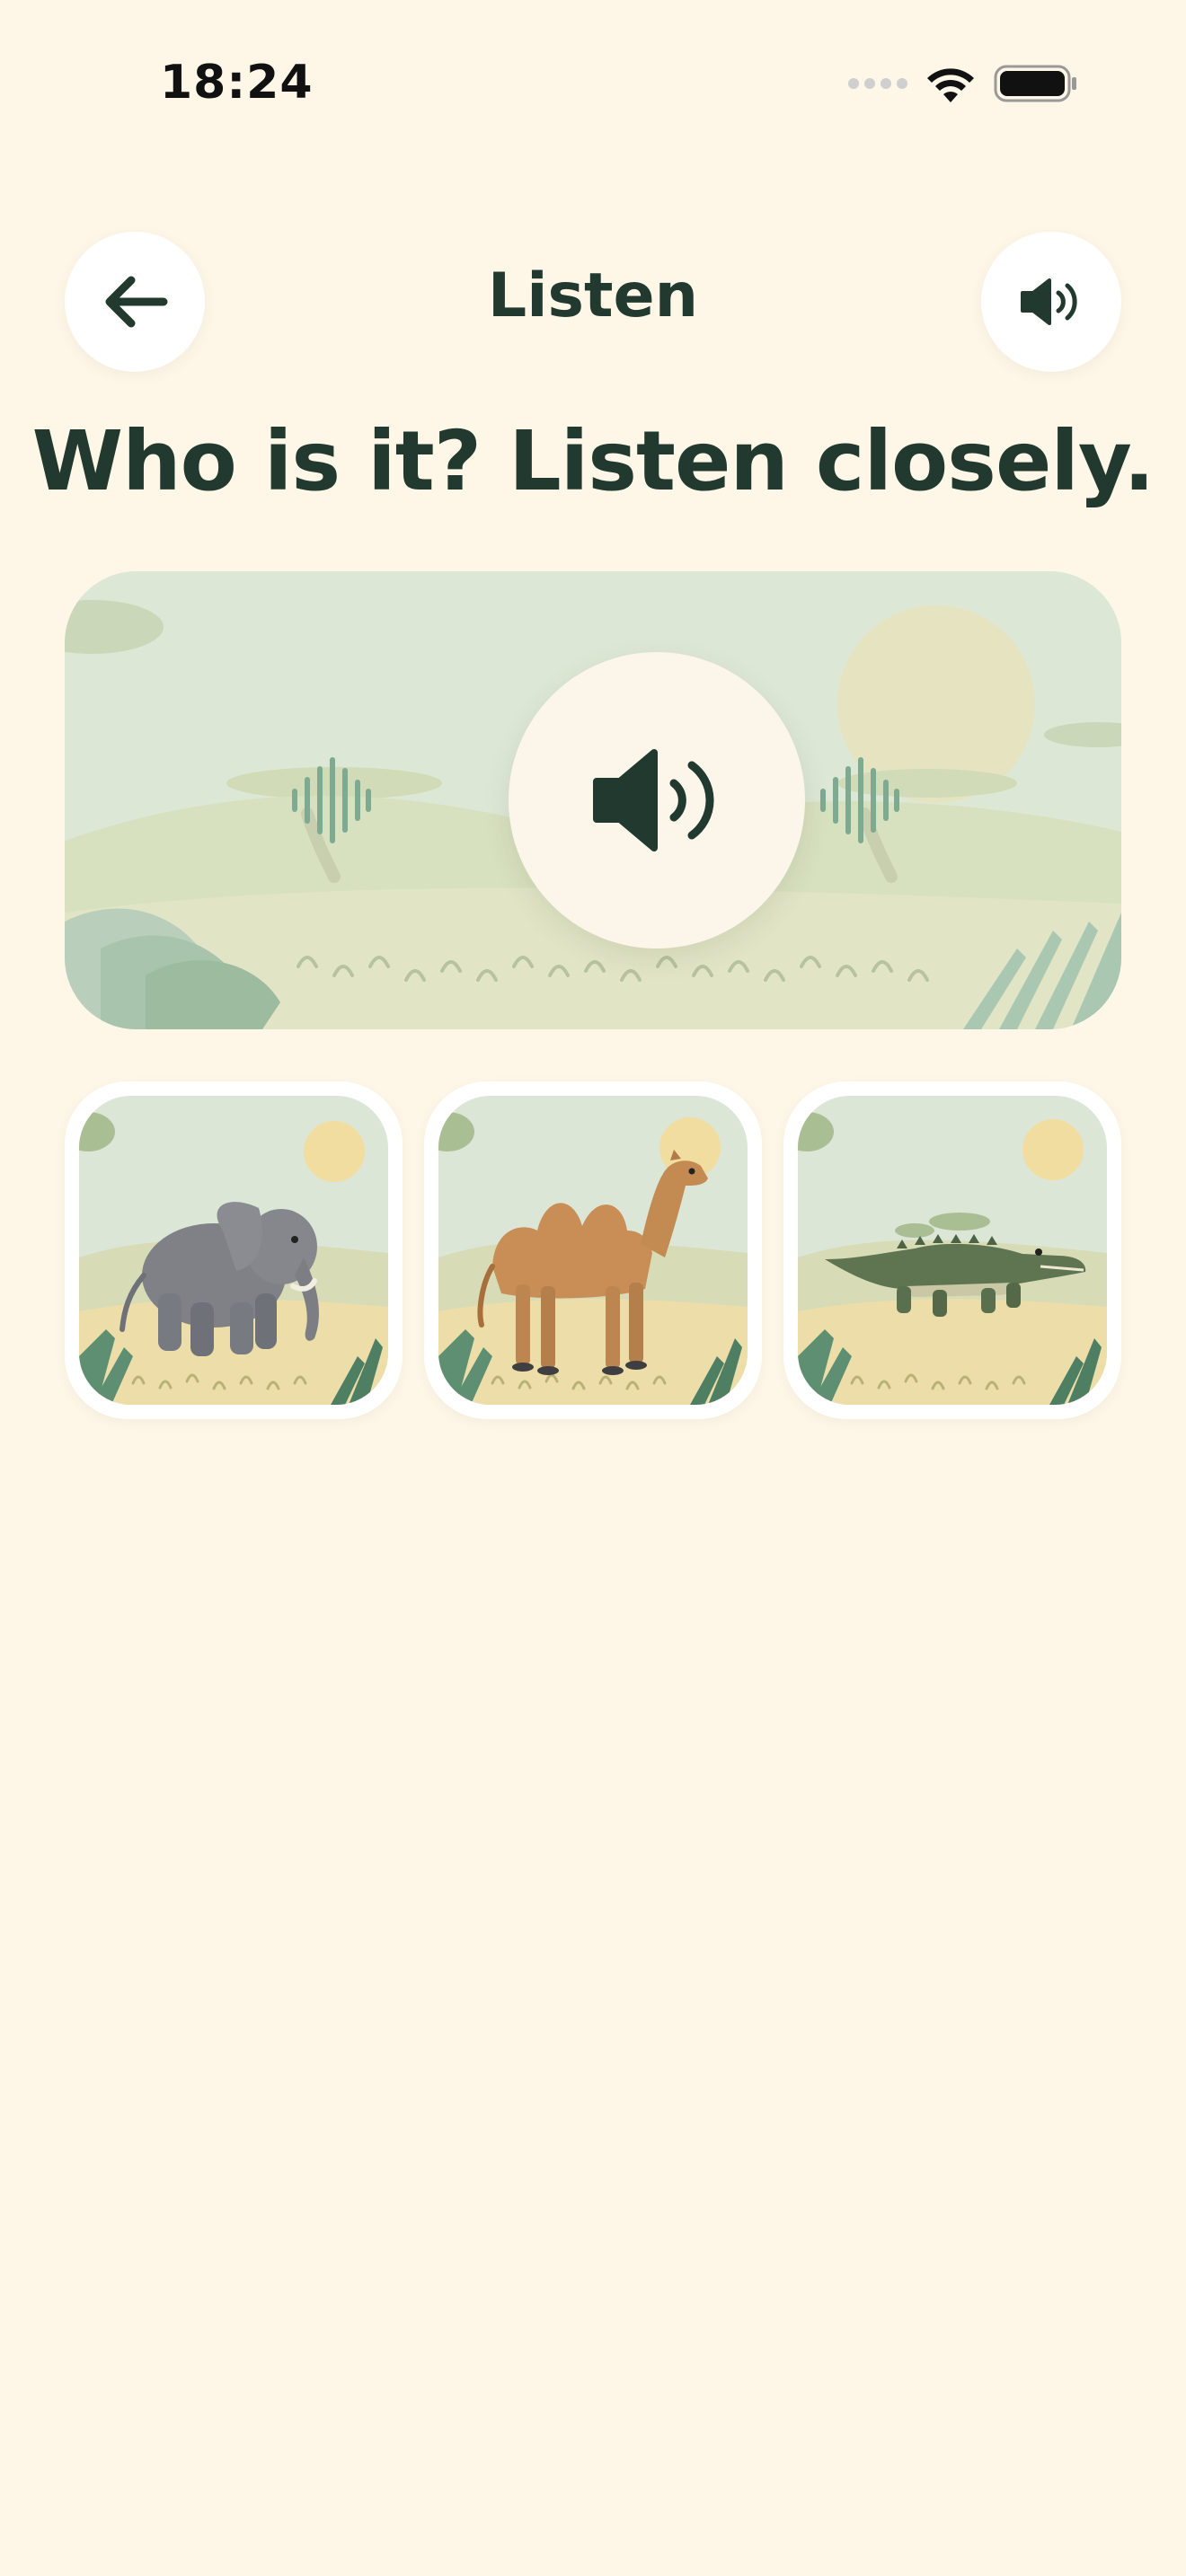 The width and height of the screenshot is (1186, 2576). I want to click on camel-image, so click(593, 1250).